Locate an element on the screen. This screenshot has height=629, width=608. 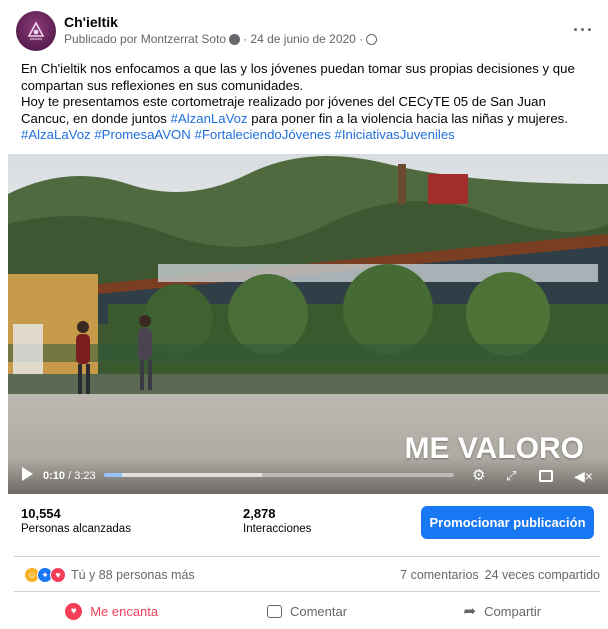
reaction-icons: ☺ ✦ ♥ is located at coordinates (45, 575).